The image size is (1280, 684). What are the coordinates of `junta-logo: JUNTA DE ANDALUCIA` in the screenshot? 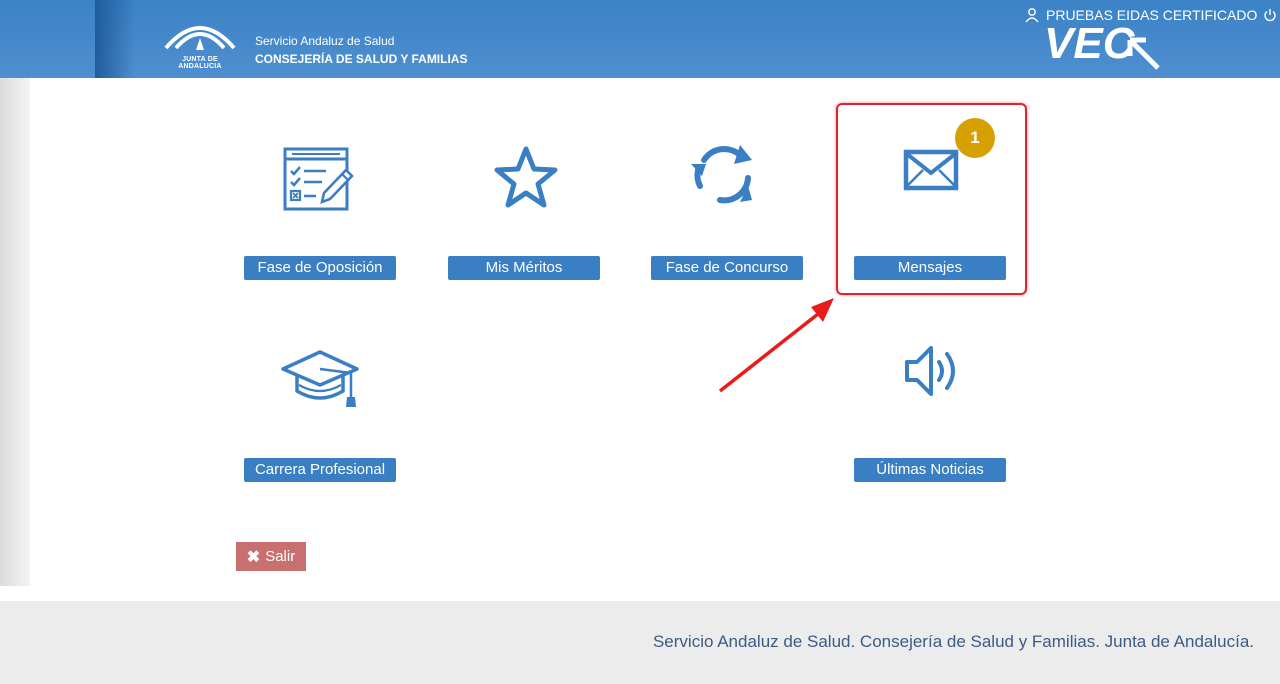 It's located at (200, 42).